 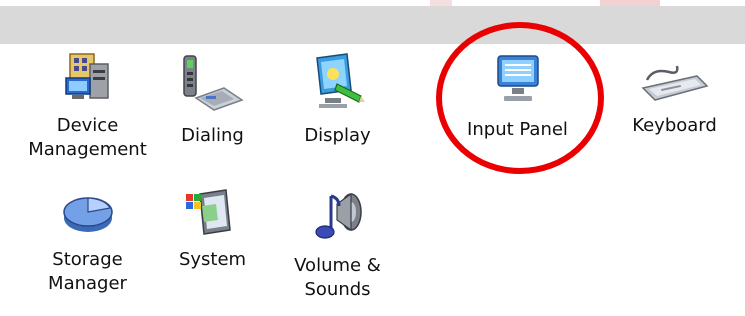 What do you see at coordinates (212, 259) in the screenshot?
I see `system-label: System` at bounding box center [212, 259].